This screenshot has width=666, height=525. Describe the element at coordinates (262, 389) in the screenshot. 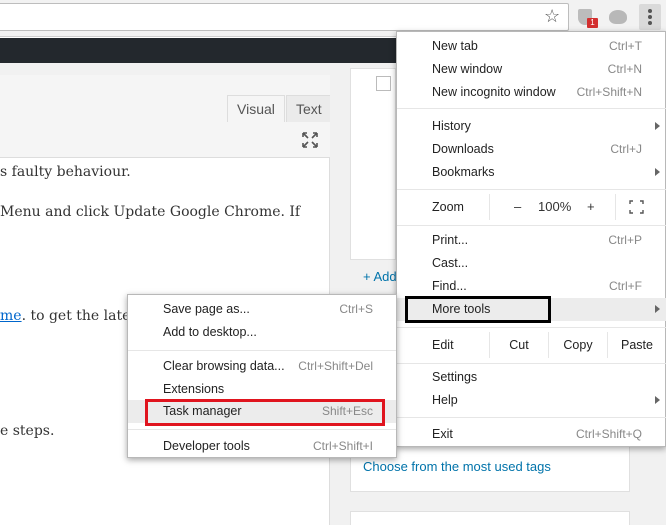

I see `submenu-item-extensions: Extensions` at that location.